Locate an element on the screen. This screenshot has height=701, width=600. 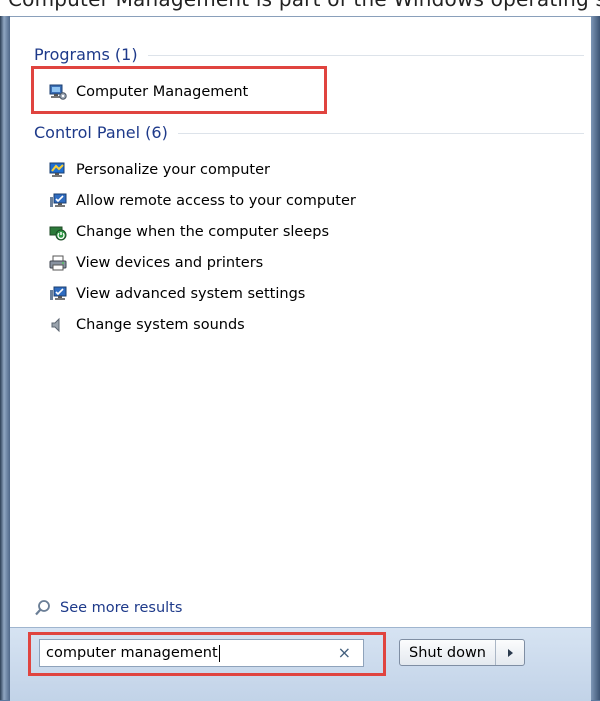
result-label: Personalize your computer is located at coordinates (173, 170).